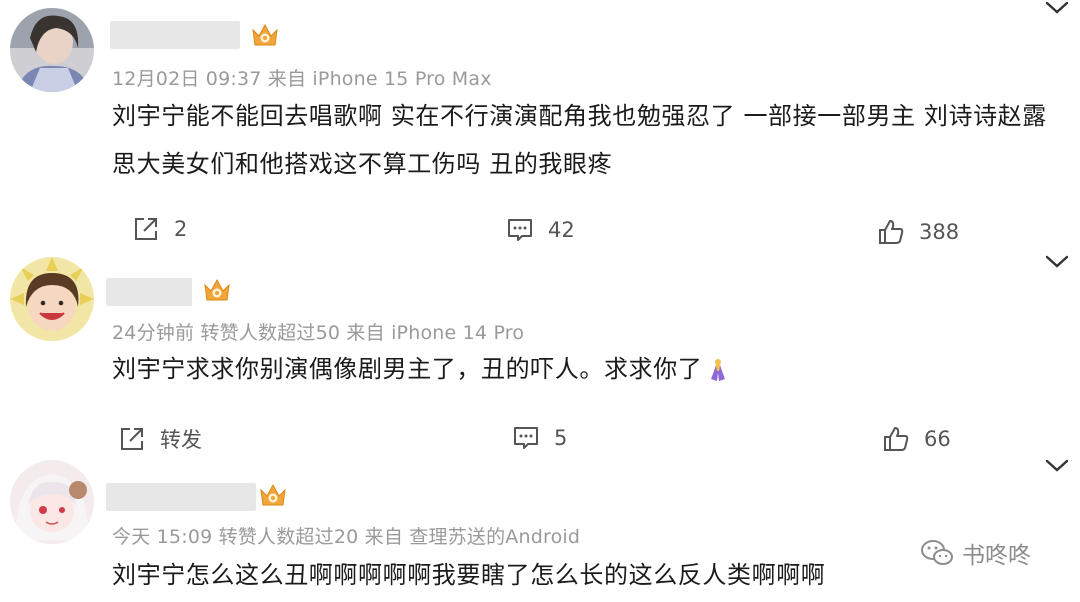 This screenshot has height=602, width=1080. What do you see at coordinates (996, 556) in the screenshot?
I see `watermark-label: 书咚咚` at bounding box center [996, 556].